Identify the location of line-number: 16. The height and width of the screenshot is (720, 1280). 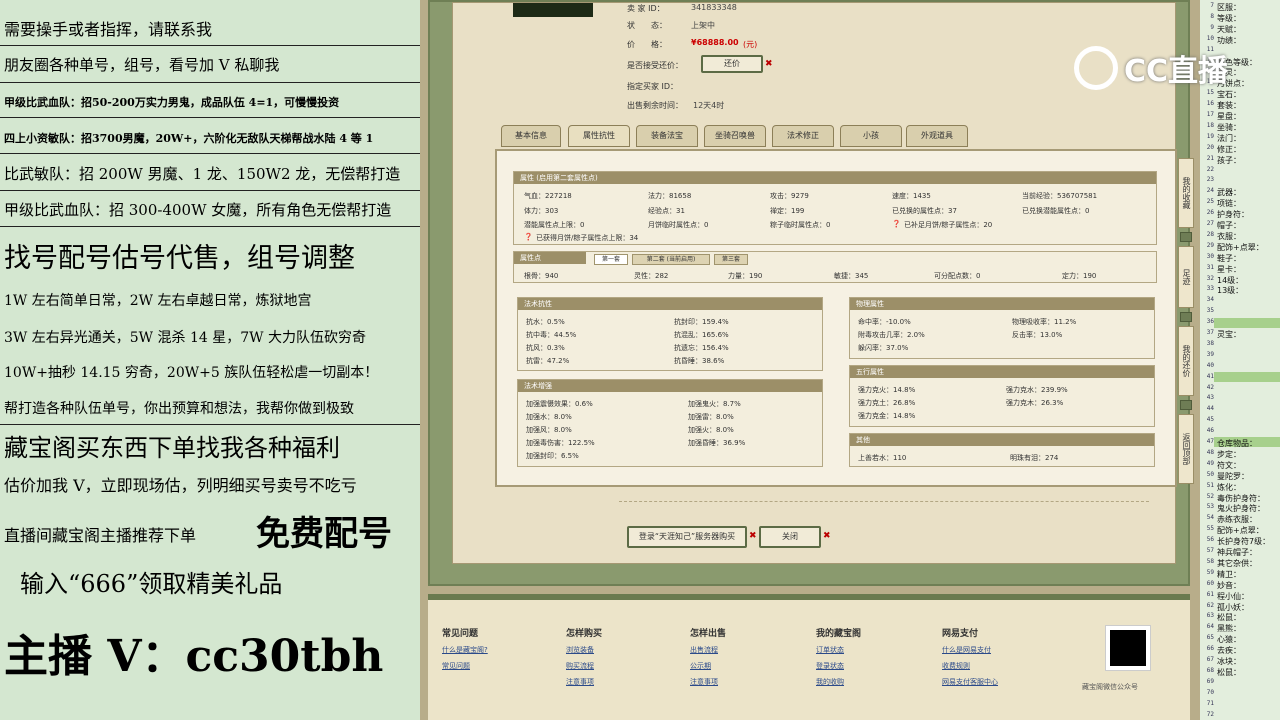
(1210, 104).